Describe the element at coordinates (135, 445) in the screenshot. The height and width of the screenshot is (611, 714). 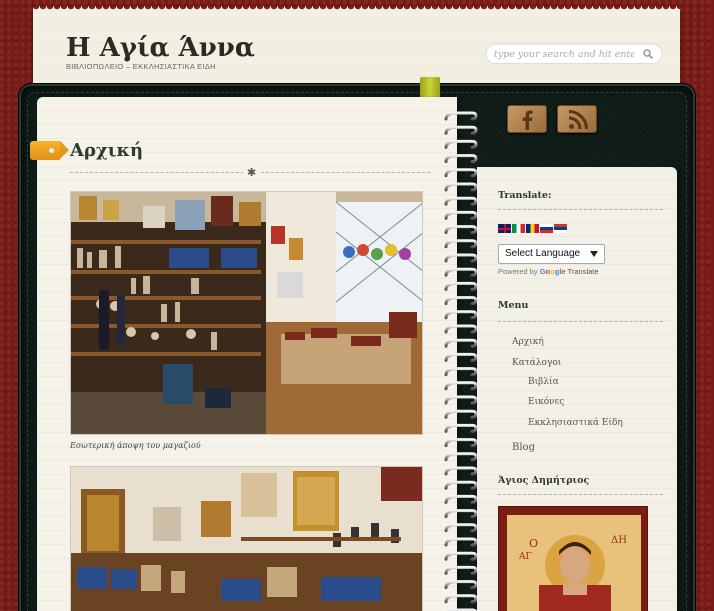
I see `photo-caption: Εσωτερική άποψη του μαγαζιού` at that location.